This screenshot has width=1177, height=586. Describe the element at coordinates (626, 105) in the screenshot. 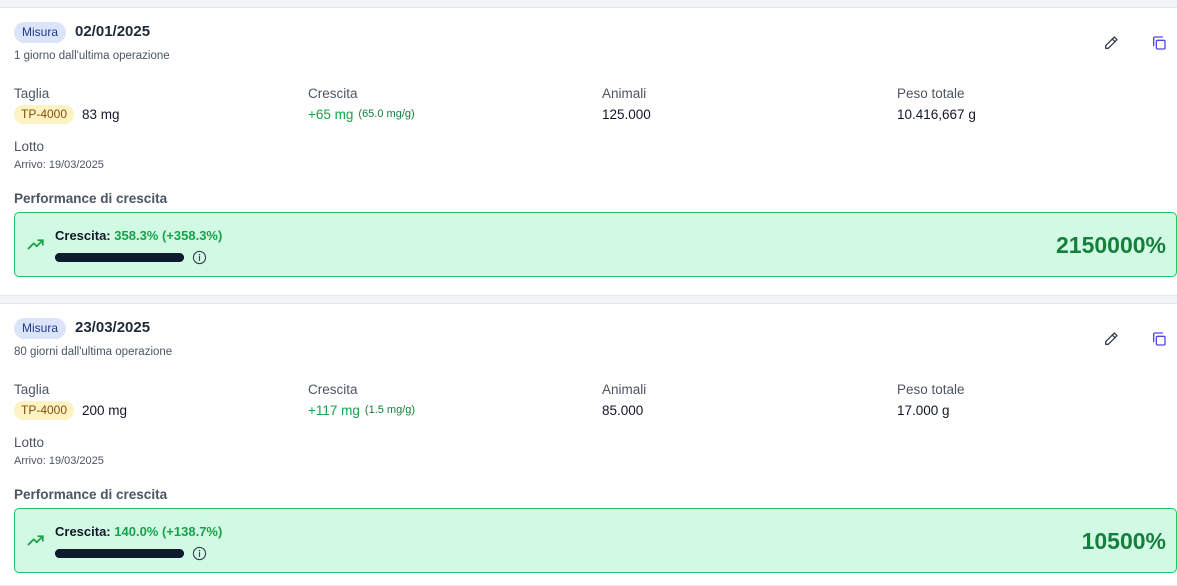

I see `animali-column: Animali 125.000` at that location.